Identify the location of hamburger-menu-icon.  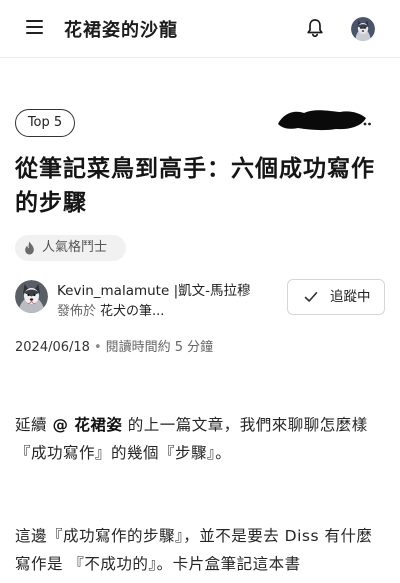
(34, 27).